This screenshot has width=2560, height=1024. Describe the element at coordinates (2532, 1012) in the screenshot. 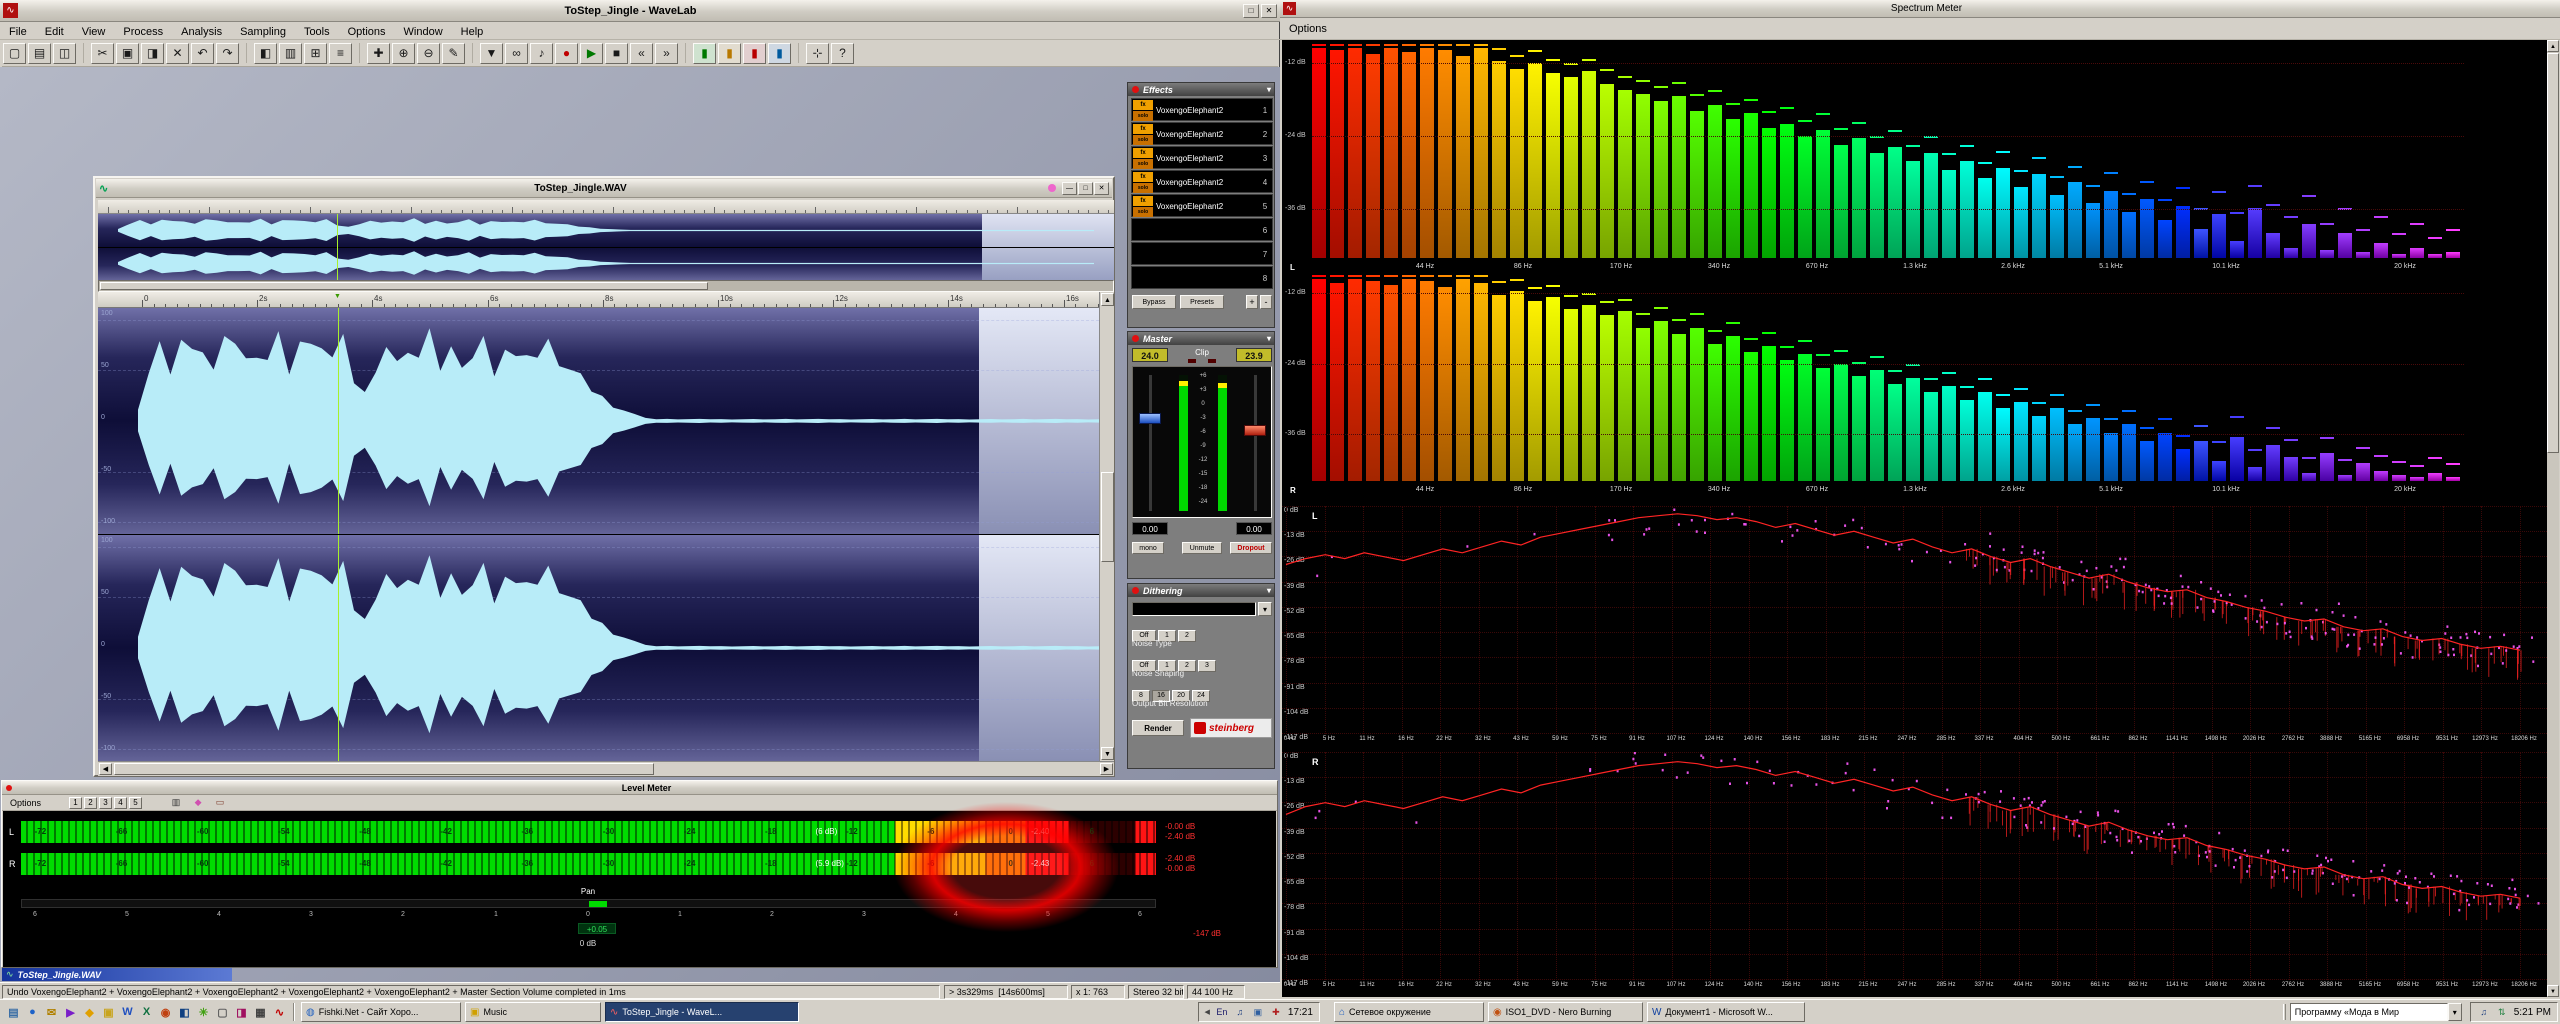

I see `clock-right: 5:21 PM` at that location.